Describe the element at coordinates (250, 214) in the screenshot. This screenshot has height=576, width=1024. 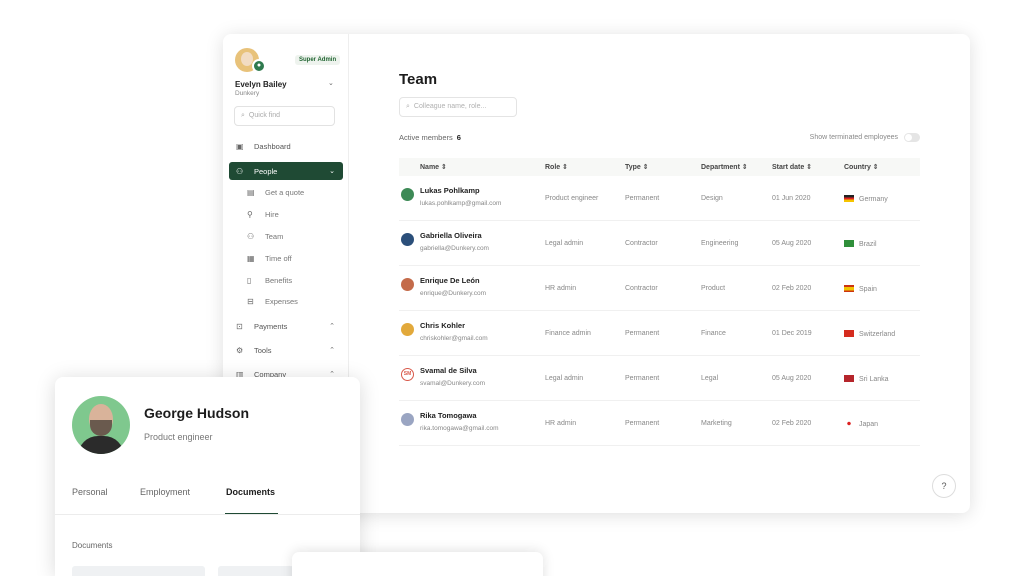
I see `add-person-icon: ⚲` at that location.